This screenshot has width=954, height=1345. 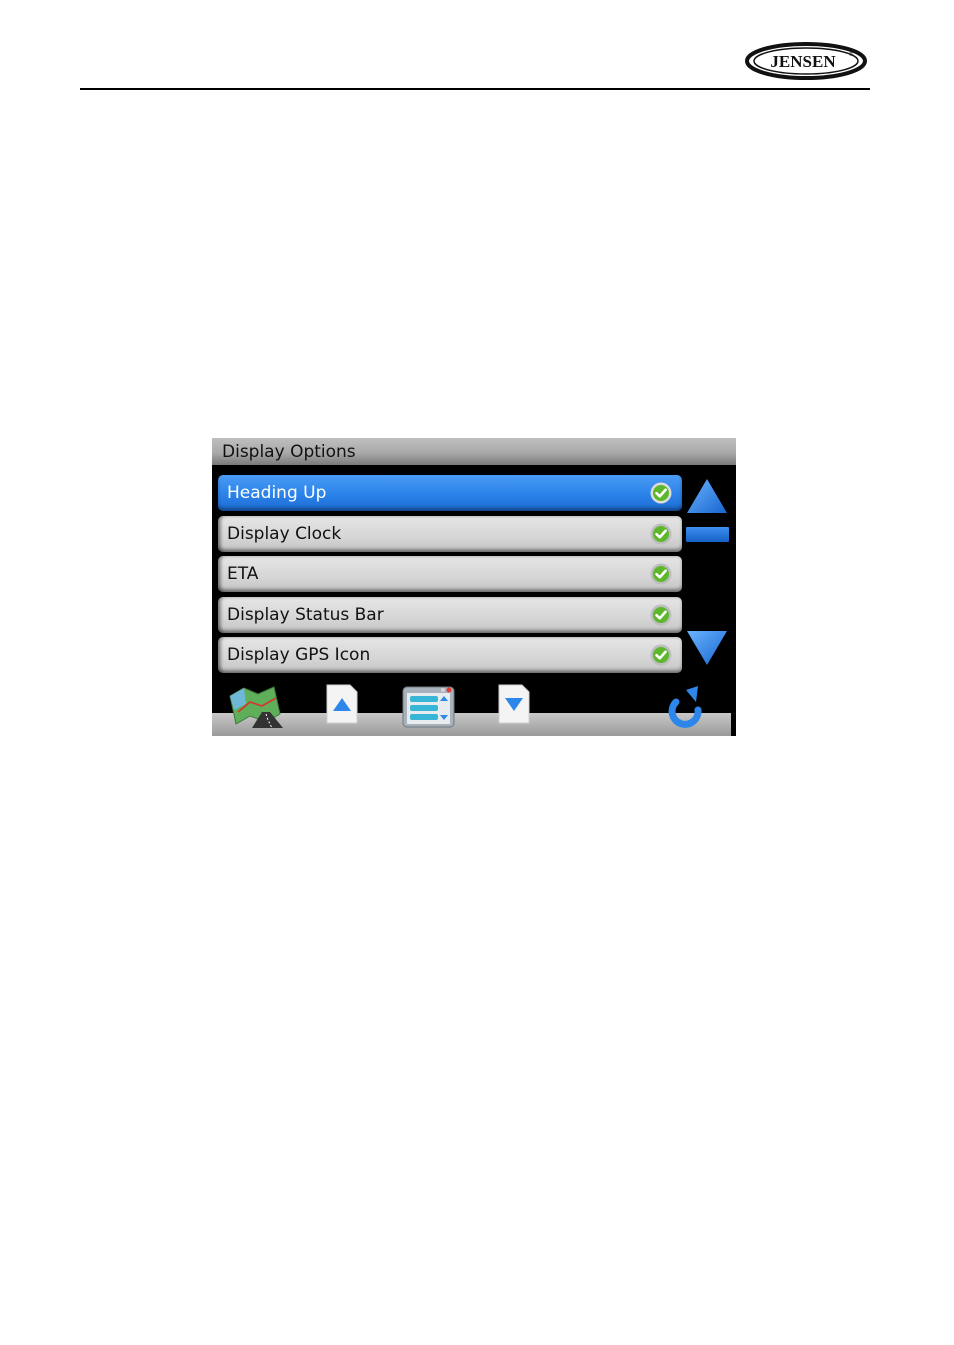 I want to click on option-label: Heading Up, so click(x=277, y=493).